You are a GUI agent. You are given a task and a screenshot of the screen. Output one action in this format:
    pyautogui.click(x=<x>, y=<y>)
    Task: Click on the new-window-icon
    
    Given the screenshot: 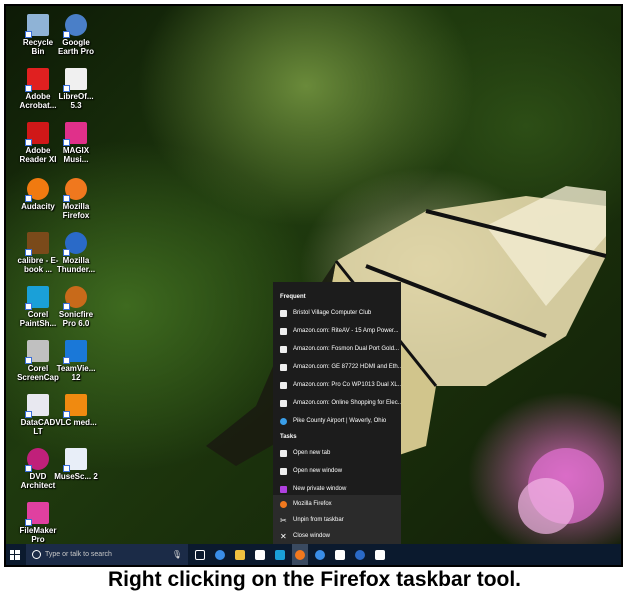 What is the action you would take?
    pyautogui.click(x=283, y=471)
    